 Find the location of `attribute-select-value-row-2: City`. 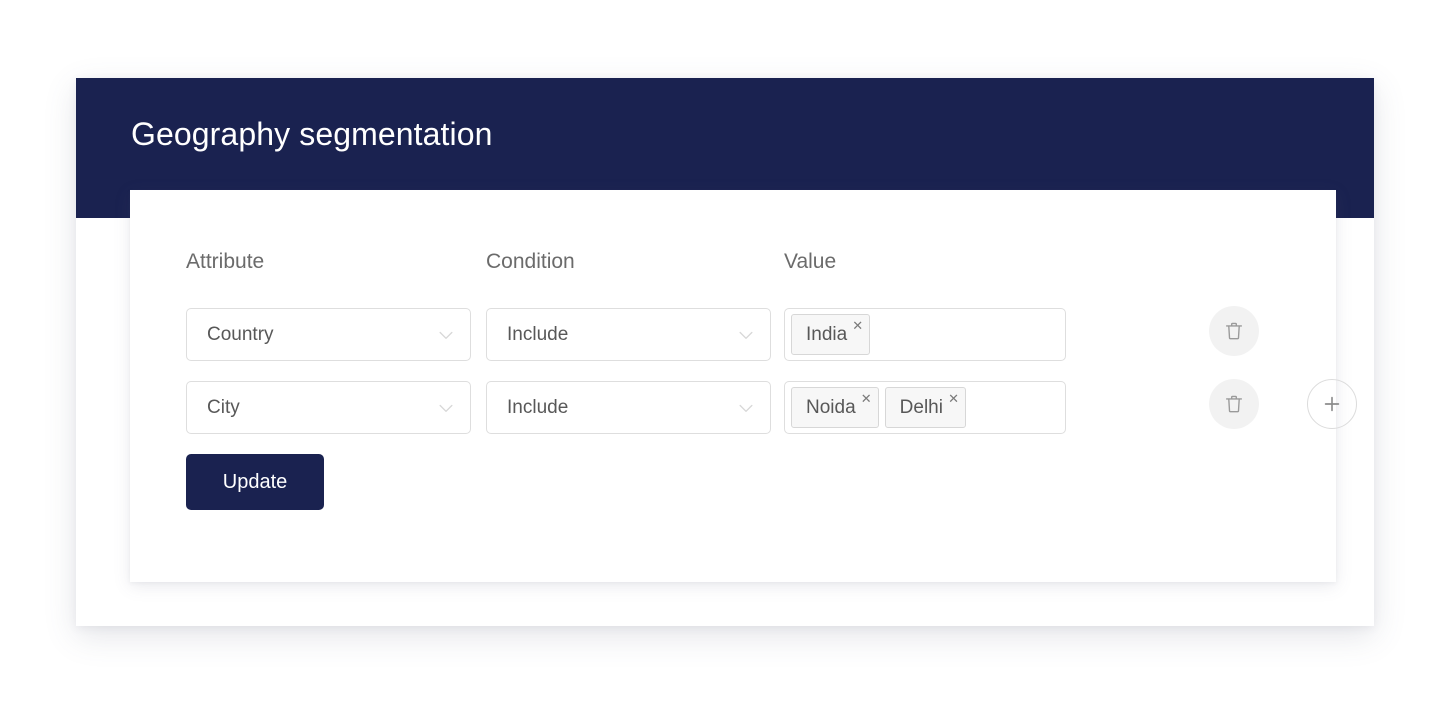

attribute-select-value-row-2: City is located at coordinates (223, 407).